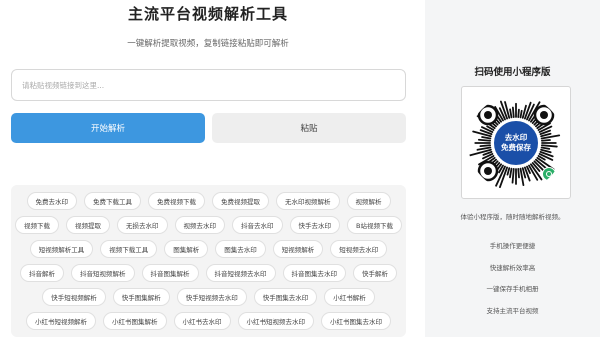 The height and width of the screenshot is (337, 600). What do you see at coordinates (37, 225) in the screenshot?
I see `keyword-tag: 视频下载` at bounding box center [37, 225].